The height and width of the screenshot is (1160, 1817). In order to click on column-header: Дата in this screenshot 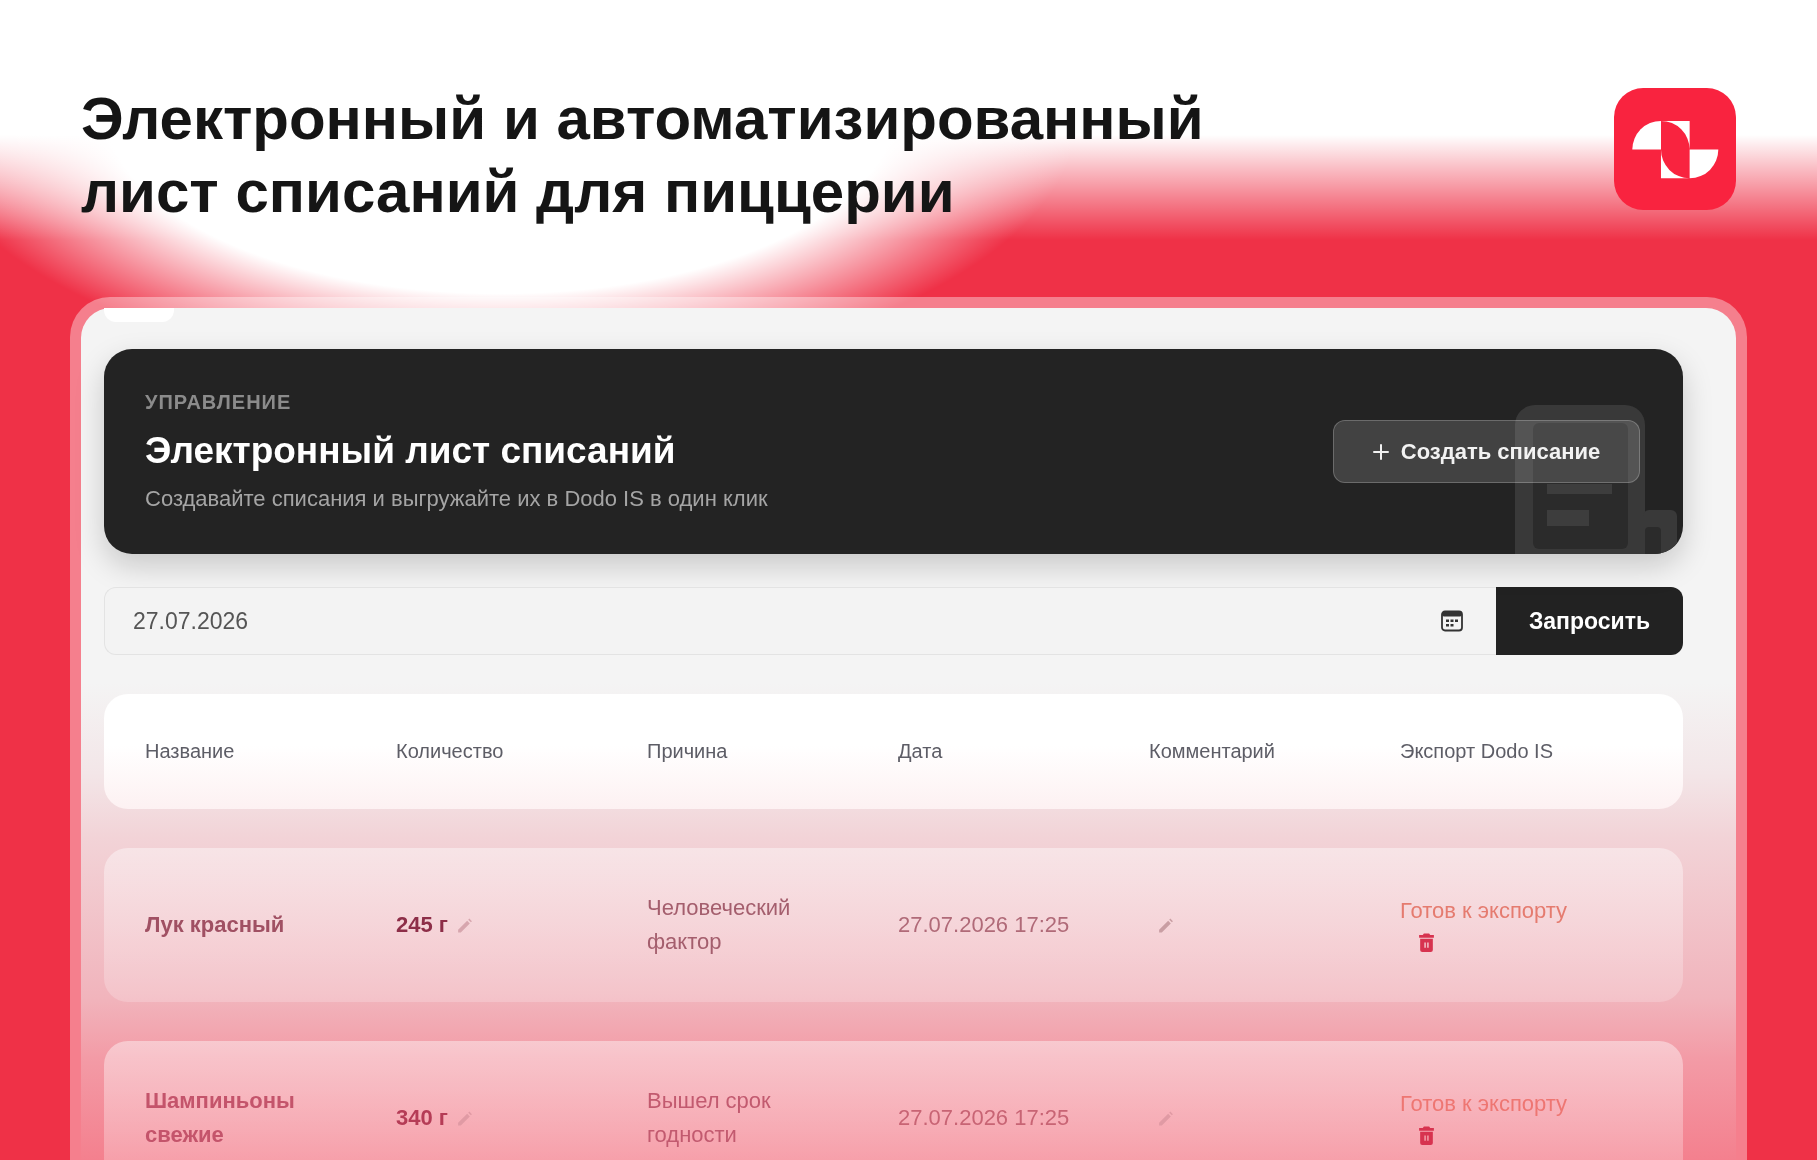, I will do `click(920, 751)`.